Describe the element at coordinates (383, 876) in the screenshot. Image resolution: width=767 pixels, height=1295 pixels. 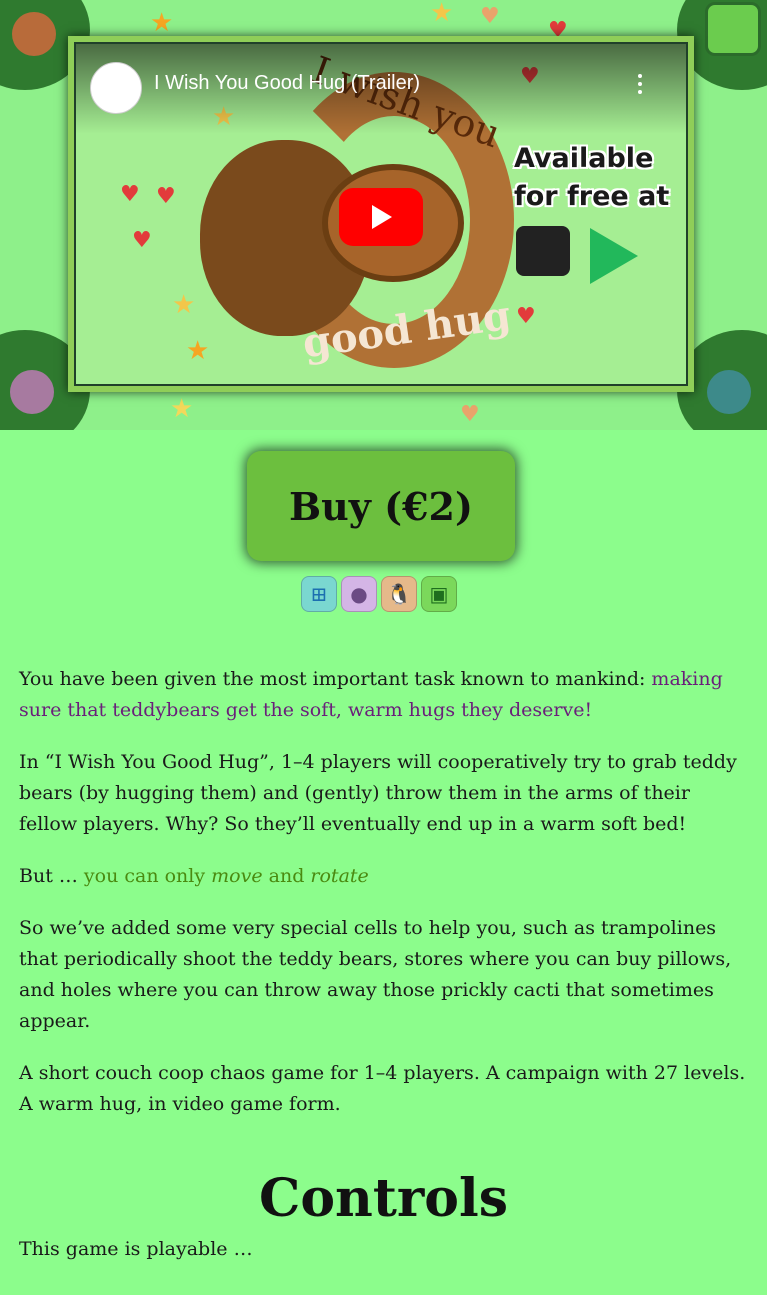
I see `description-paragraph: But … you can only move and rotate` at that location.